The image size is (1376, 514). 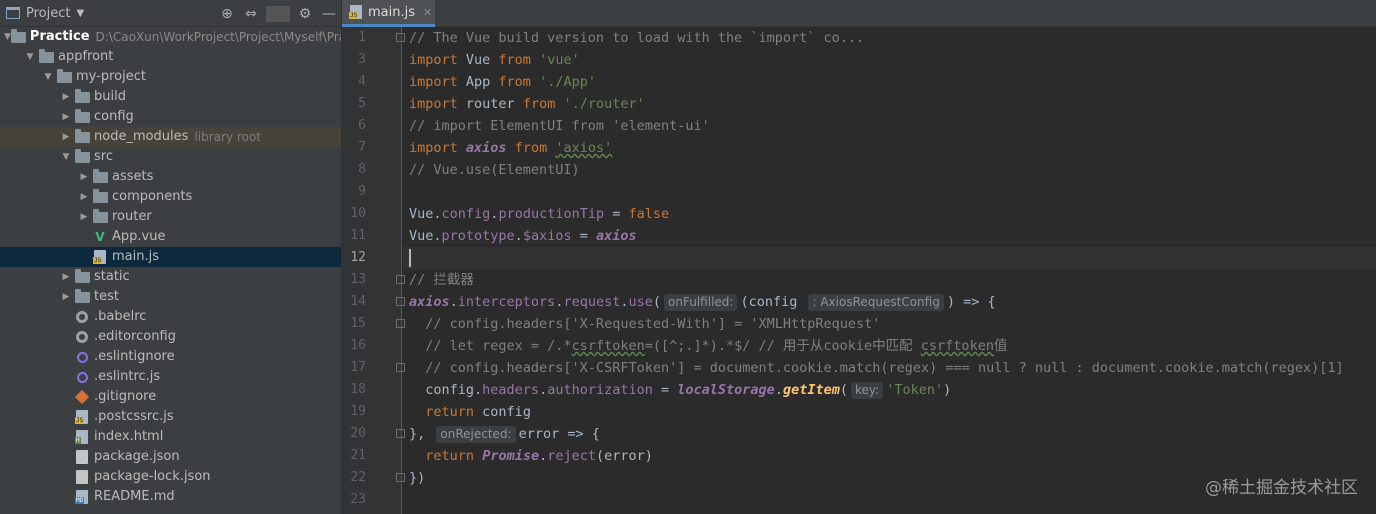 I want to click on line-number: 7, so click(x=362, y=147).